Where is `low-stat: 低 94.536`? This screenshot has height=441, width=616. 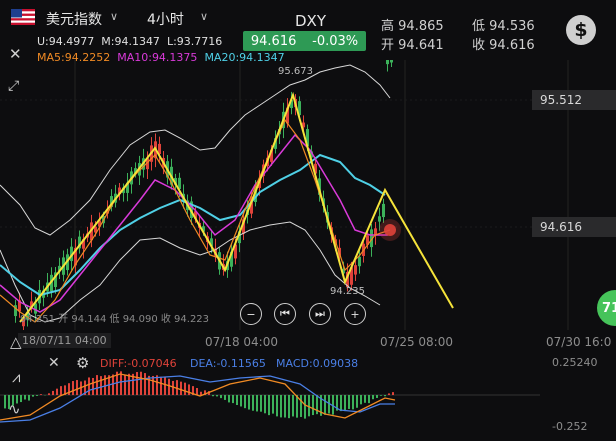 low-stat: 低 94.536 is located at coordinates (503, 26).